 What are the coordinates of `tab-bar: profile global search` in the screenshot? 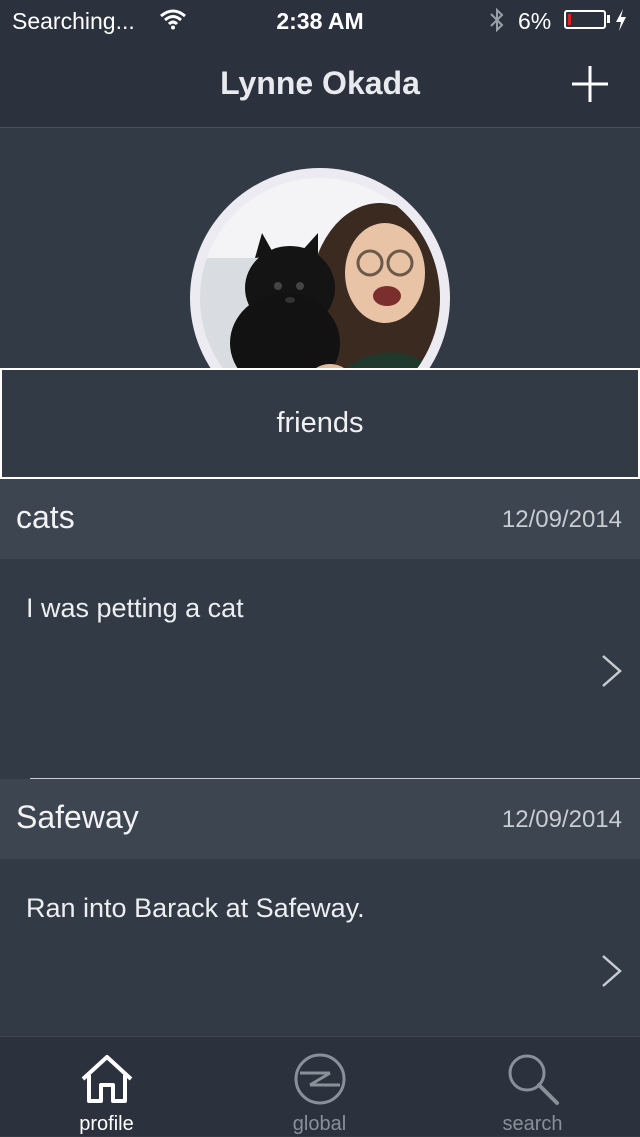 It's located at (320, 1086).